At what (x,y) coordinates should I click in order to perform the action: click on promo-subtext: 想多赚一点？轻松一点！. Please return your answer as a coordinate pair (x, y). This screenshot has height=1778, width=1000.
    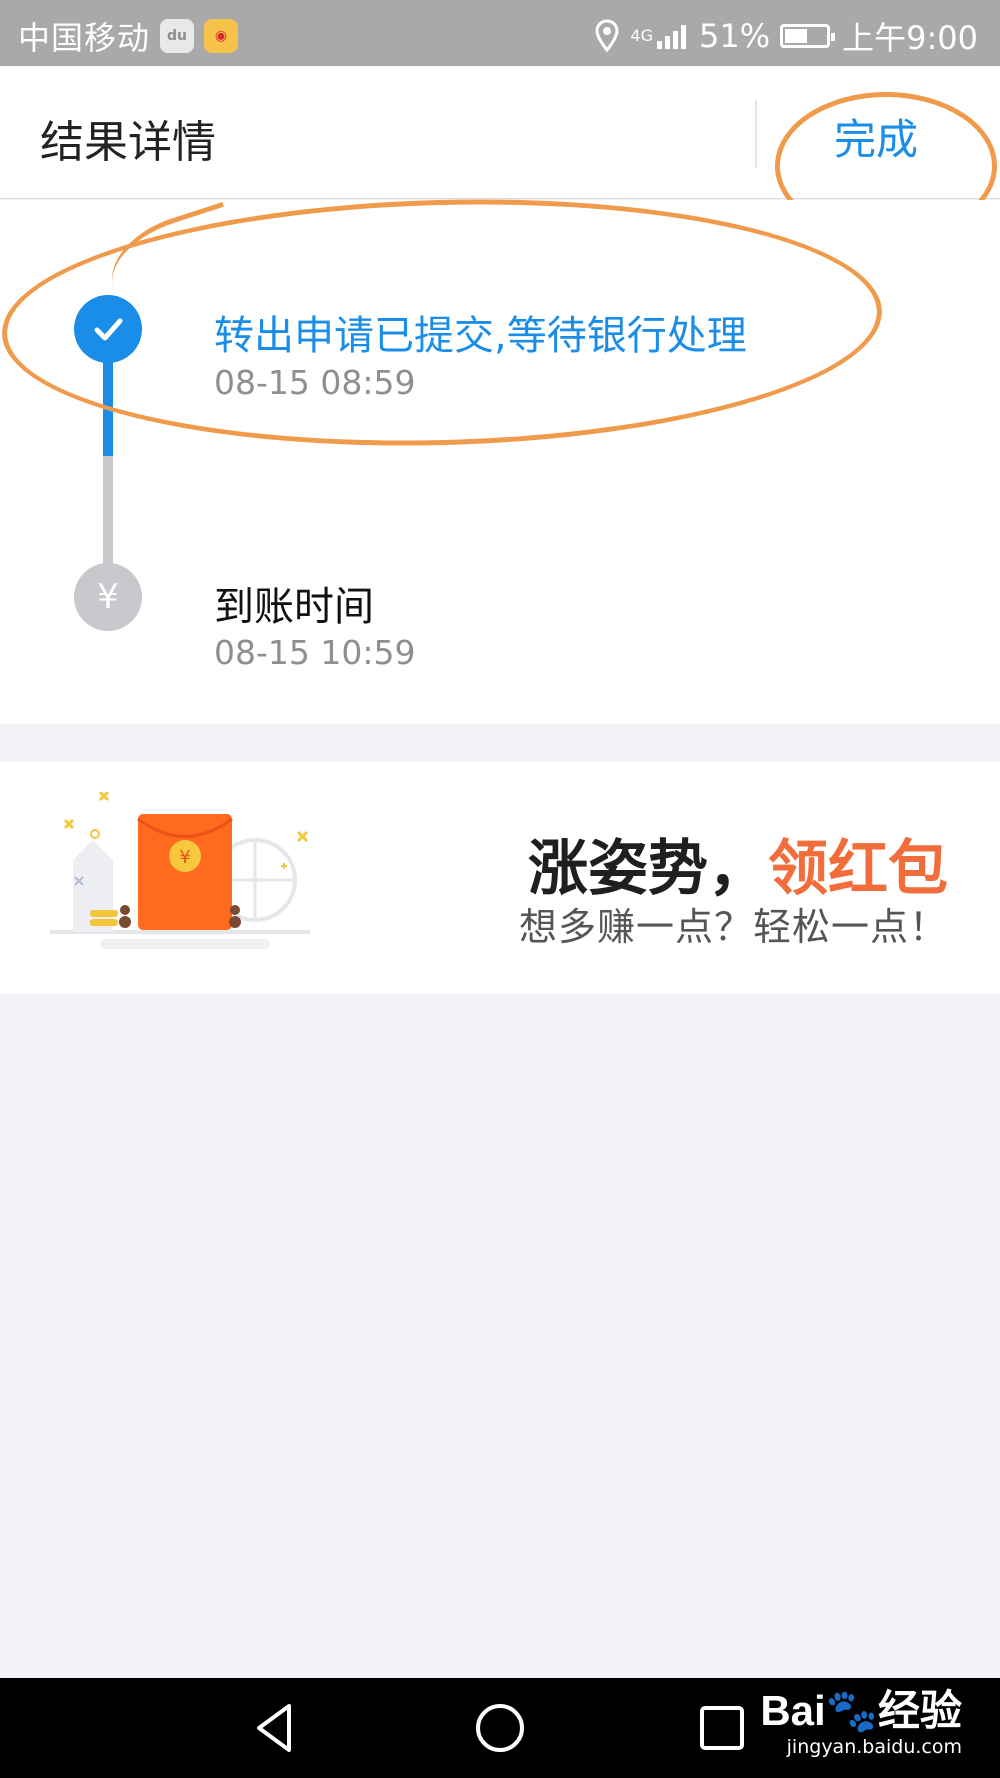
    Looking at the image, I should click on (733, 927).